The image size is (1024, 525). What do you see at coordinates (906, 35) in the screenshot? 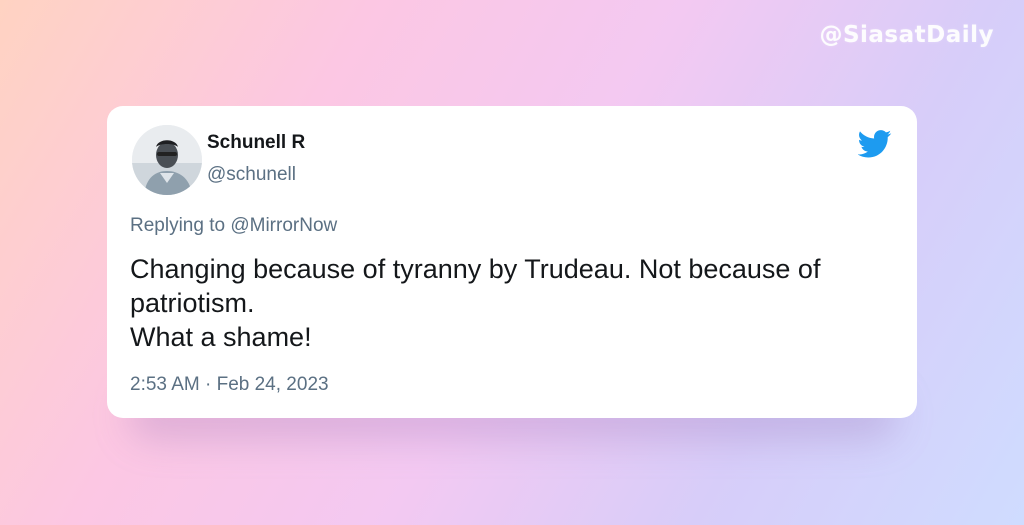
I see `watermark-siasatdaily: @SiasatDaily` at bounding box center [906, 35].